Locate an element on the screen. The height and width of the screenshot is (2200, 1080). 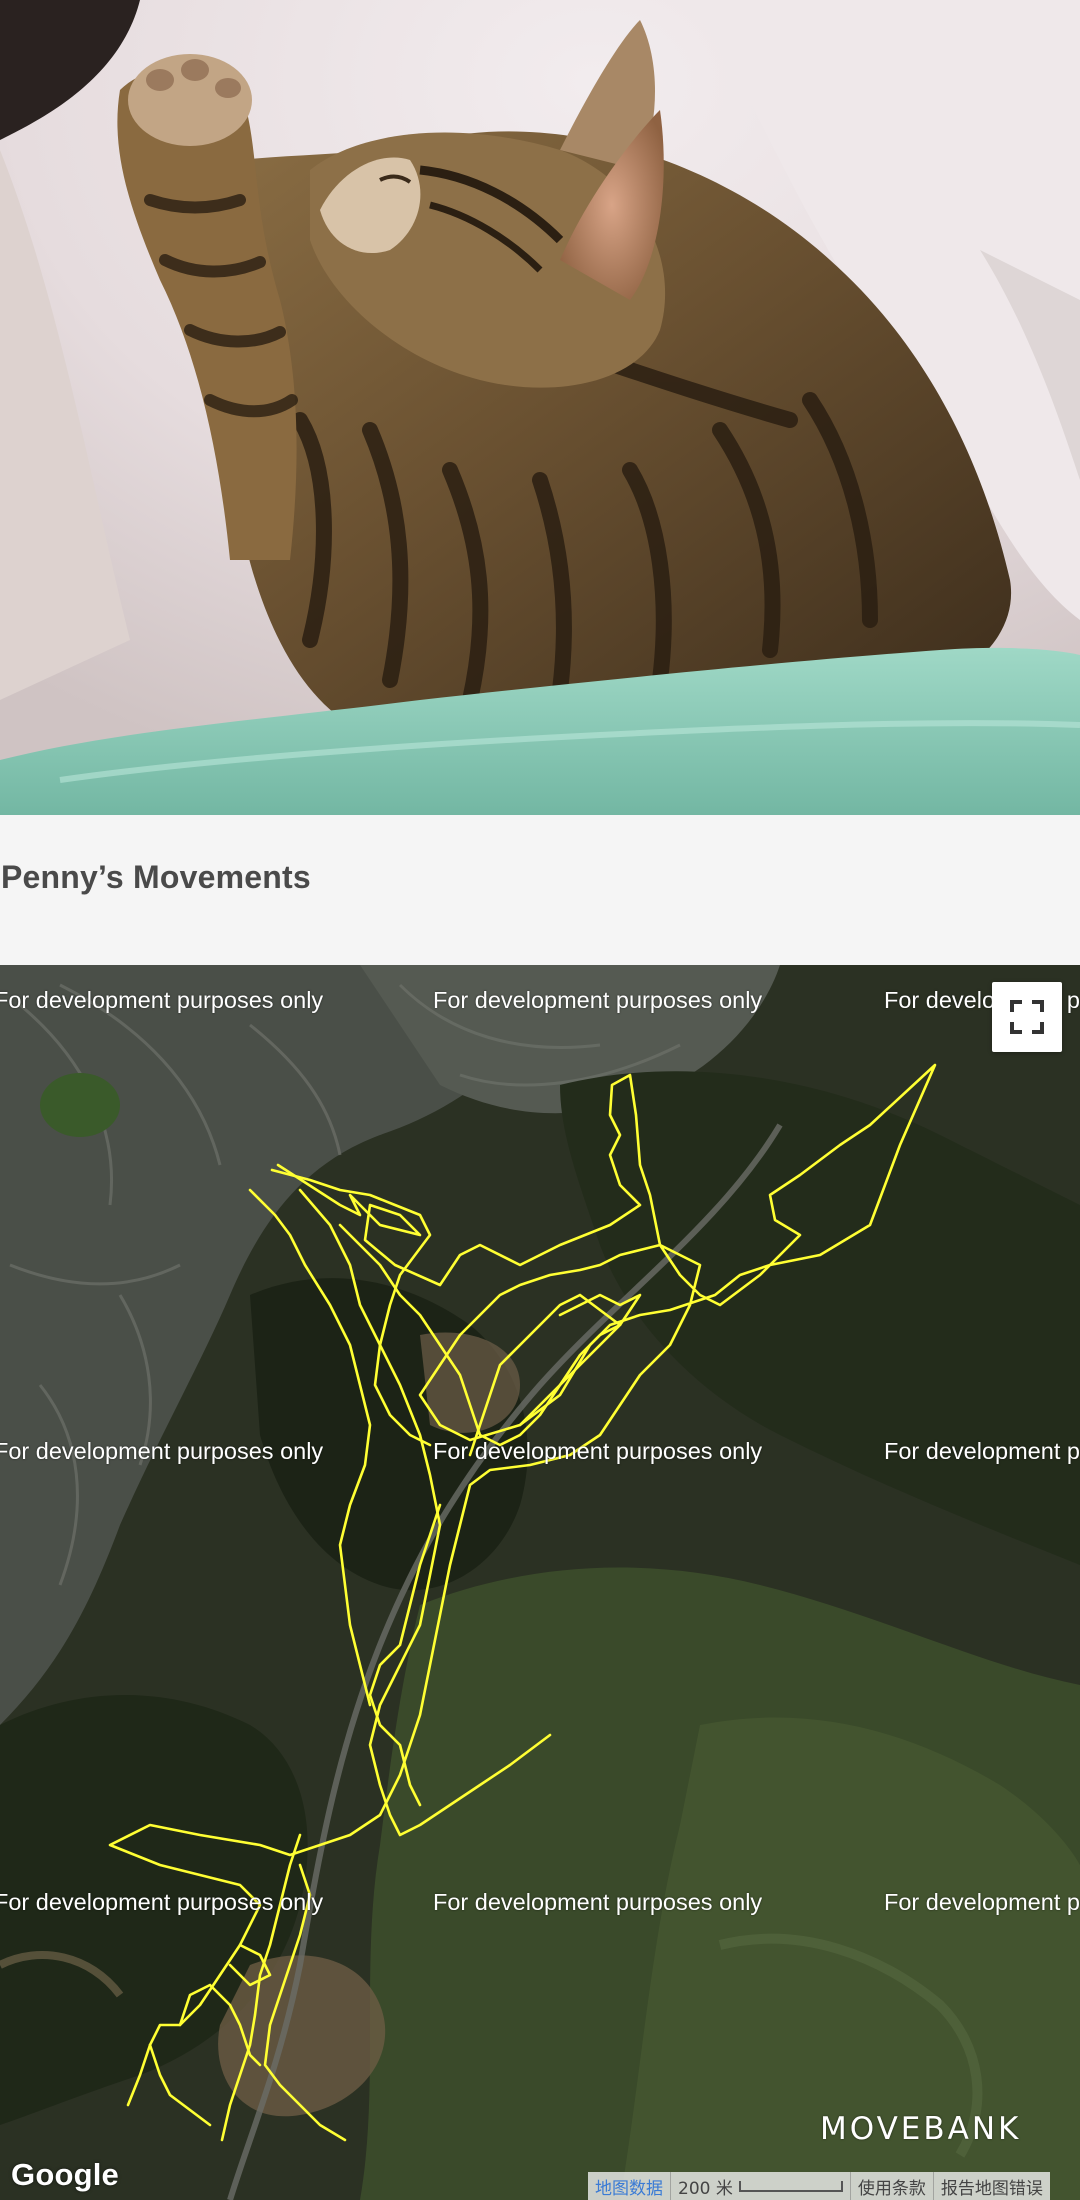
map-data-link-cell: 地图数据 is located at coordinates (629, 2186).